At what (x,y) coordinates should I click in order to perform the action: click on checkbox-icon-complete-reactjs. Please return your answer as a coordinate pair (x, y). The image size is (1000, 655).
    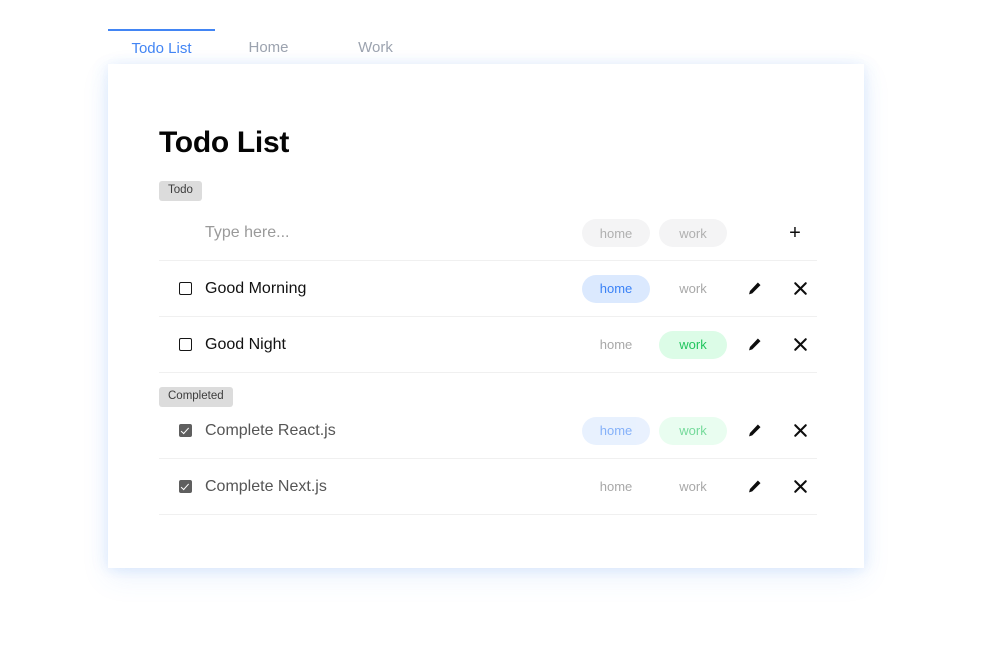
    Looking at the image, I should click on (185, 430).